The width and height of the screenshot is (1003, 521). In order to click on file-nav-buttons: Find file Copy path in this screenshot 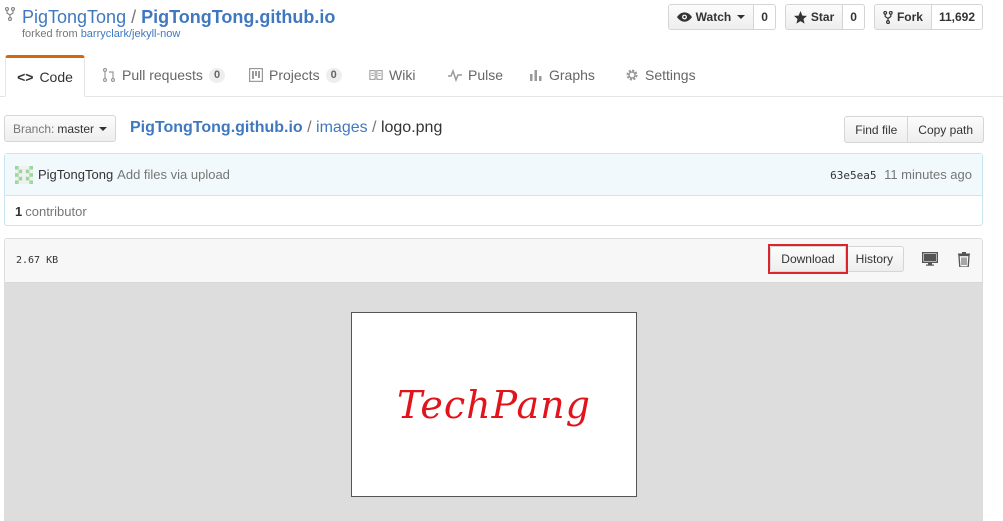, I will do `click(914, 129)`.